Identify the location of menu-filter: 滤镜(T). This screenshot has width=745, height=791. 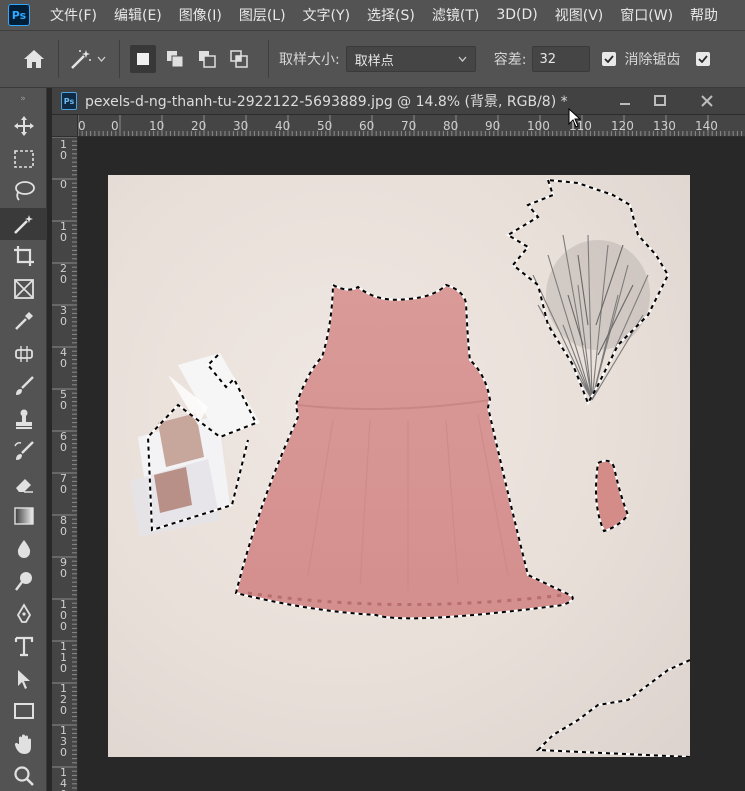
(455, 15).